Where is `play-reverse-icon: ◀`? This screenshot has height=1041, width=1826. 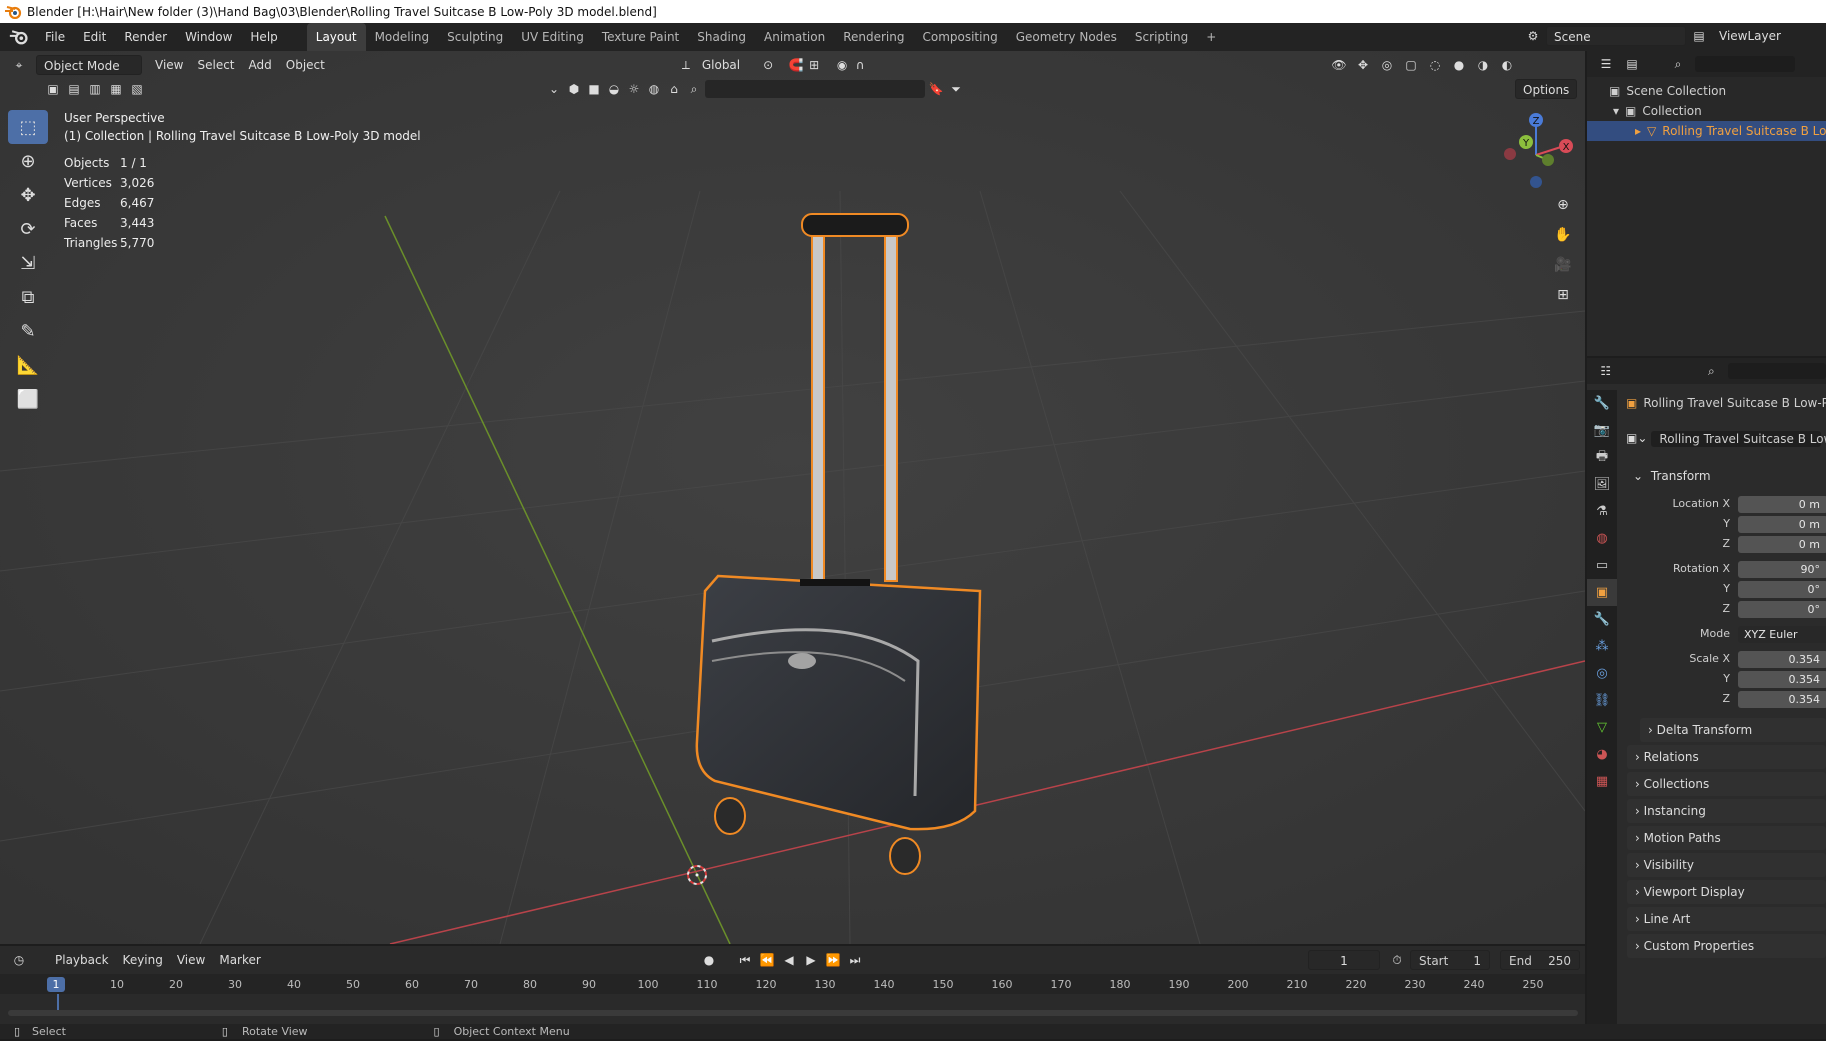 play-reverse-icon: ◀ is located at coordinates (789, 960).